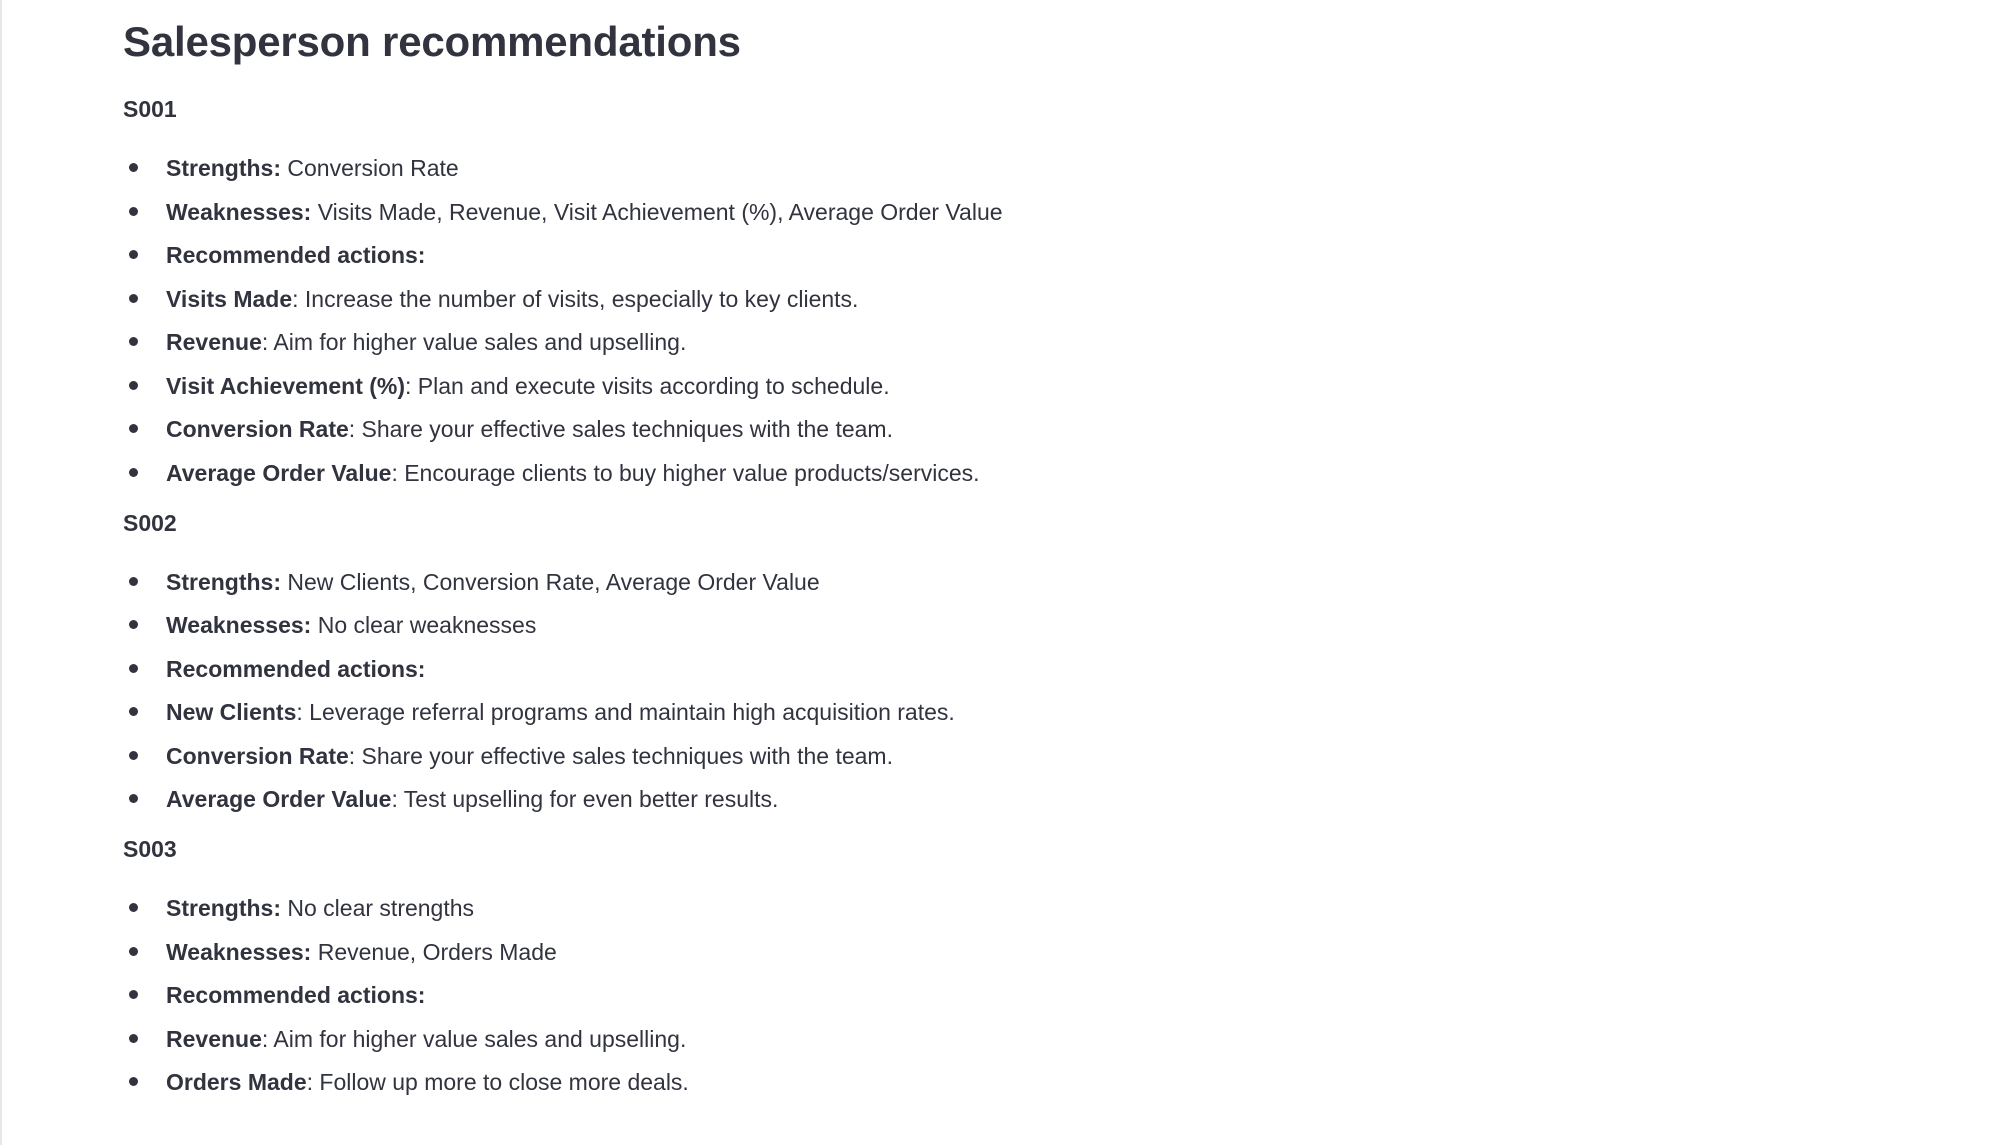 The height and width of the screenshot is (1145, 2005). What do you see at coordinates (236, 1082) in the screenshot?
I see `item-label: Orders Made` at bounding box center [236, 1082].